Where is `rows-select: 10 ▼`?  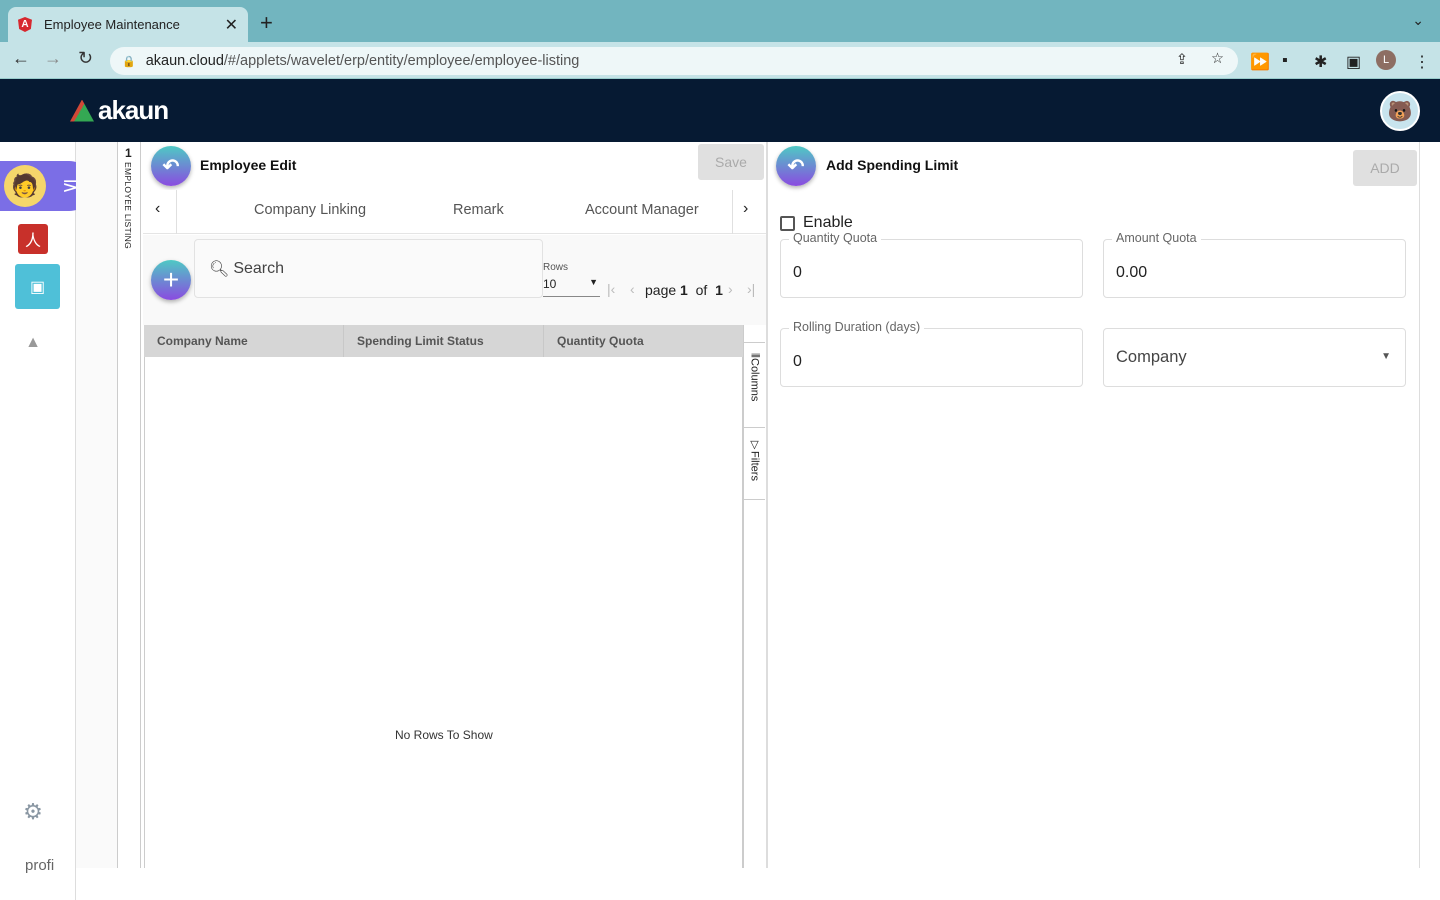 rows-select: 10 ▼ is located at coordinates (571, 287).